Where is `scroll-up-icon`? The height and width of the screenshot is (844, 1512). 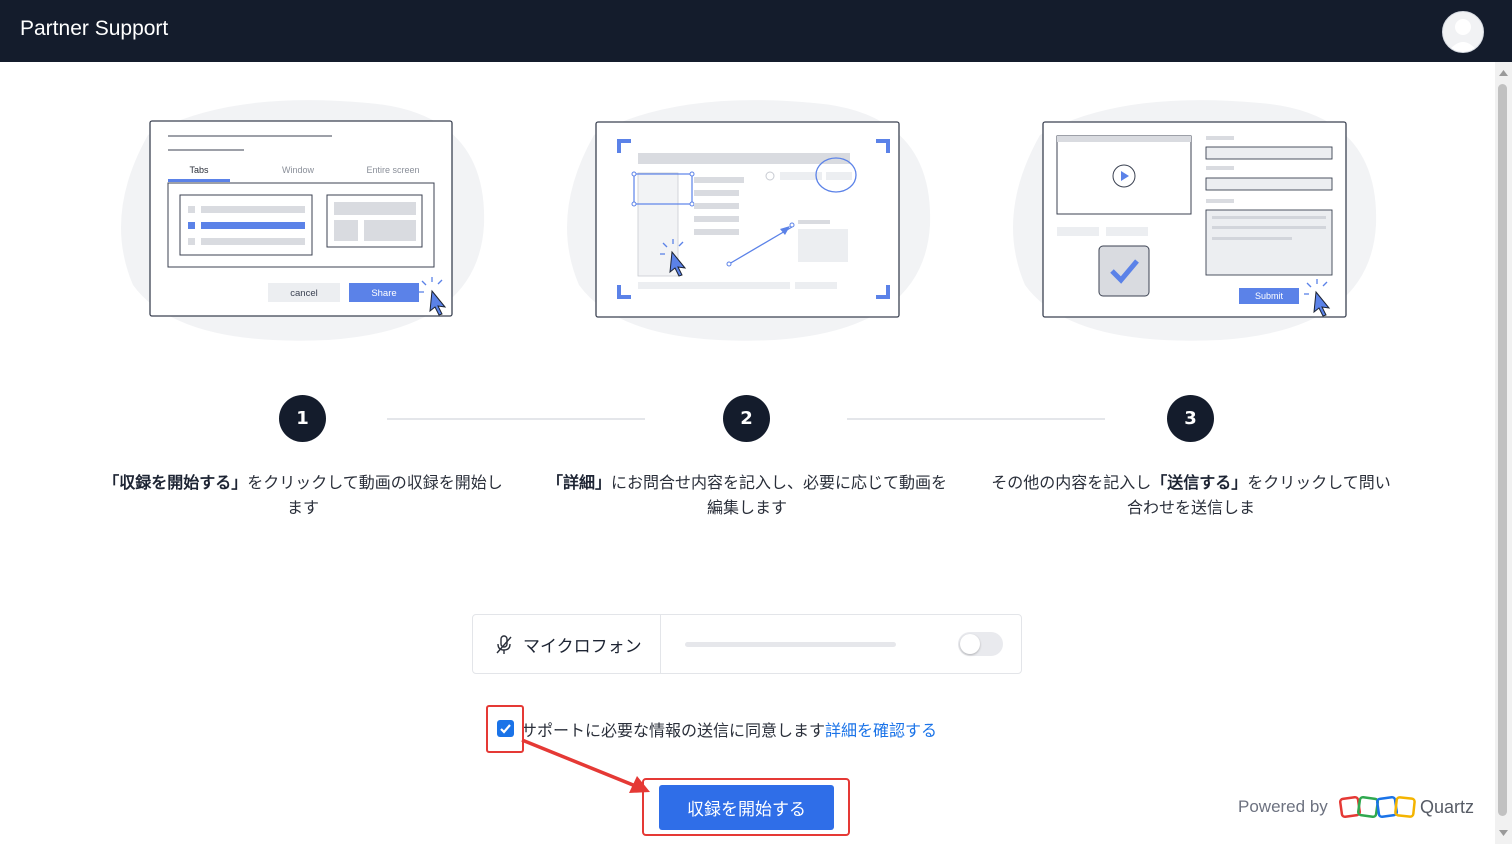
scroll-up-icon is located at coordinates (1503, 73).